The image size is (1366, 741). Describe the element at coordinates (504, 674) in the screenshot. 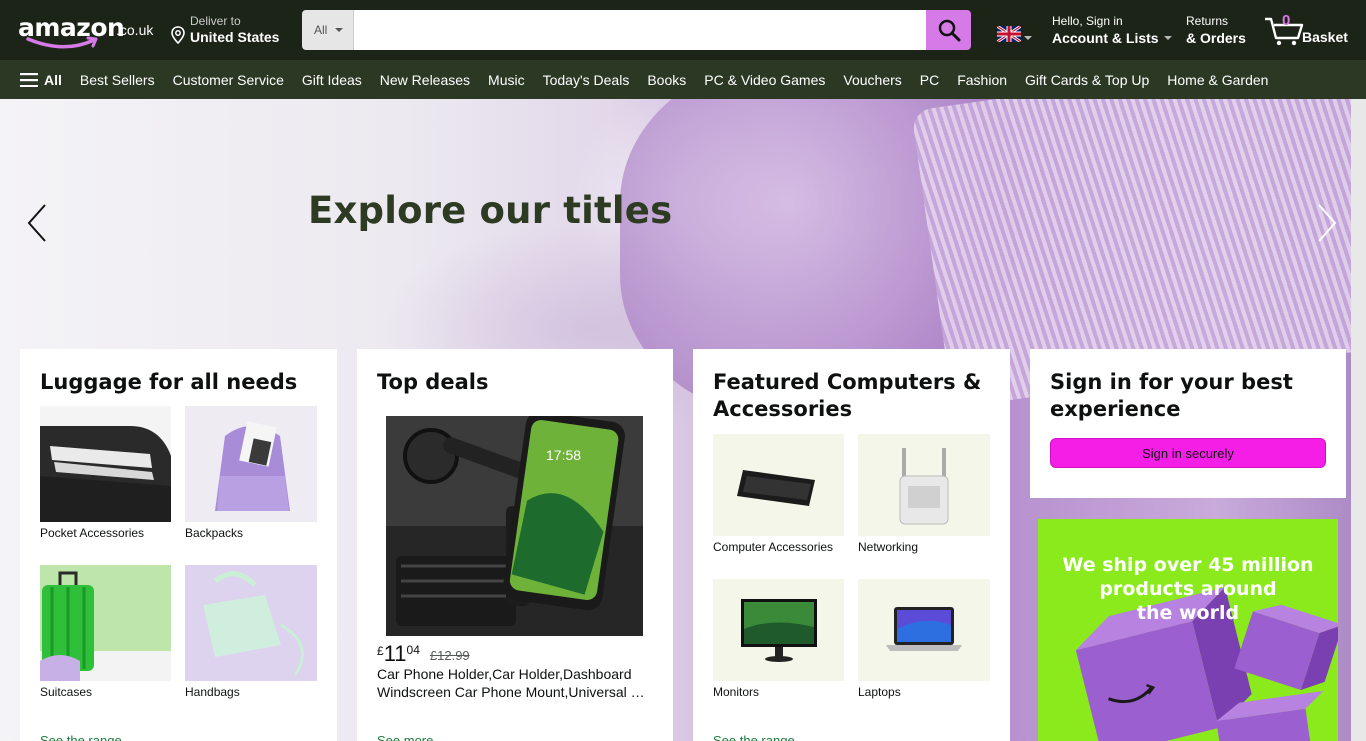

I see `deal-description-line: Car Phone Holder,Car Holder,Dashboard` at that location.